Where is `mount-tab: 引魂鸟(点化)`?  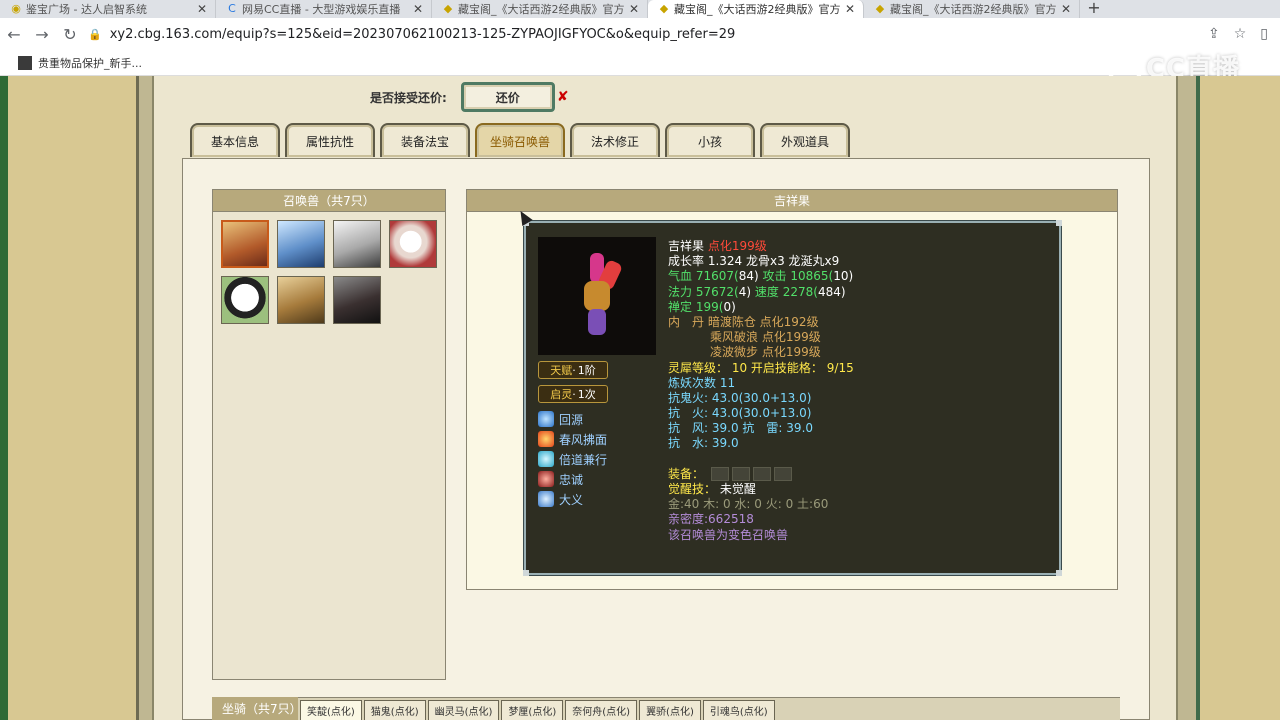
mount-tab: 引魂鸟(点化) is located at coordinates (738, 710).